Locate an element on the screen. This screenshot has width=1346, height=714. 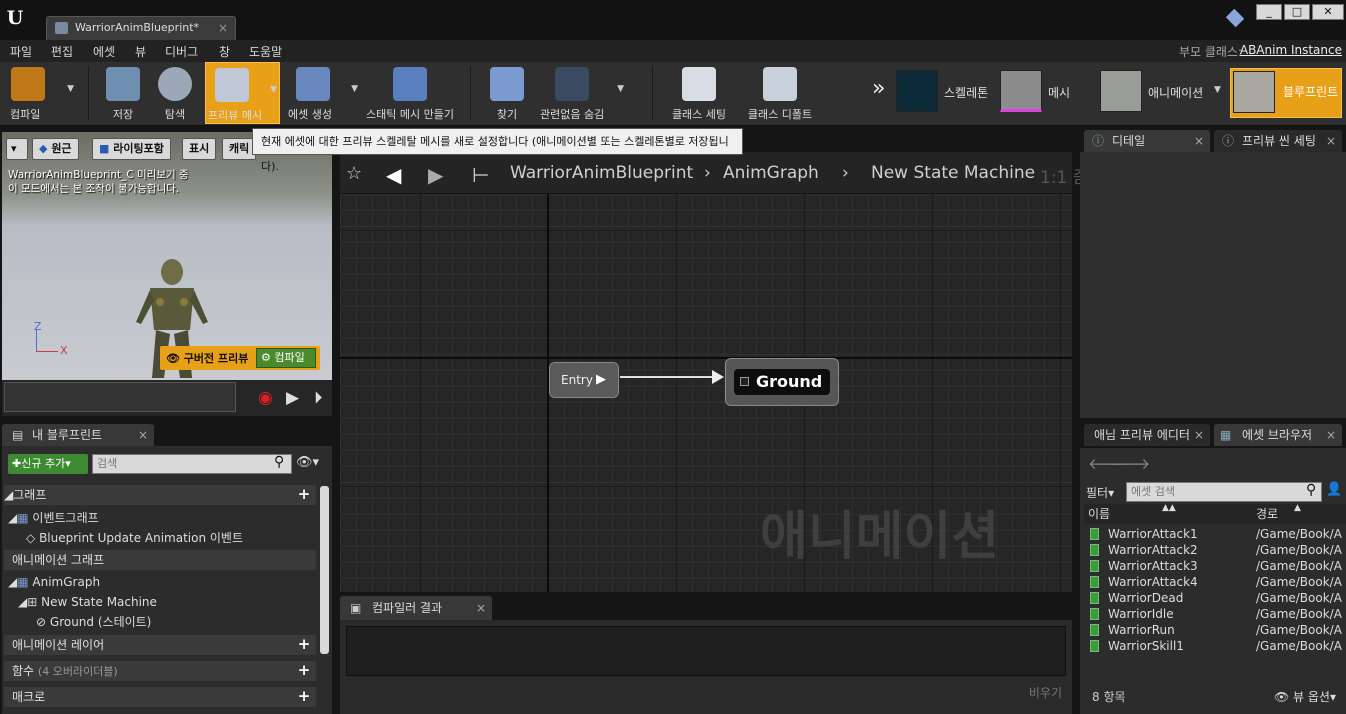
close-my-blueprint-icon: × is located at coordinates (143, 435).